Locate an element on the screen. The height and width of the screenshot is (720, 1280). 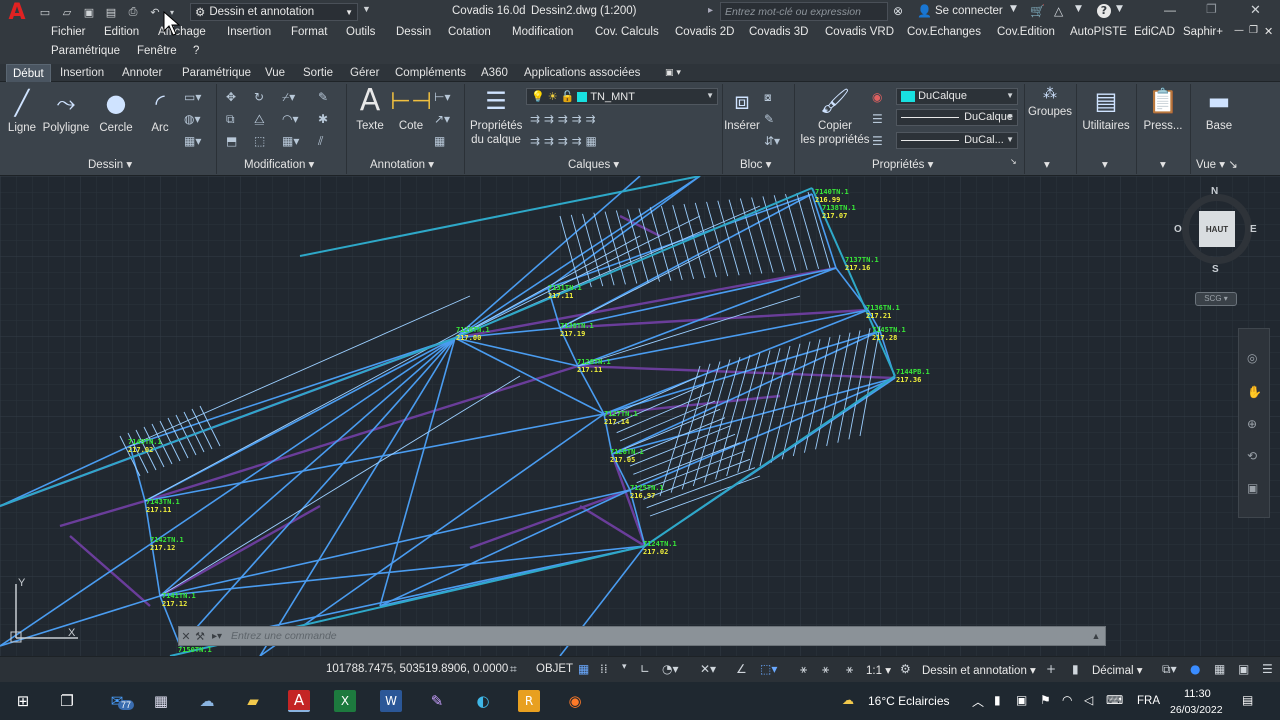
menu-saphir: Saphir+ is located at coordinates (1203, 32).